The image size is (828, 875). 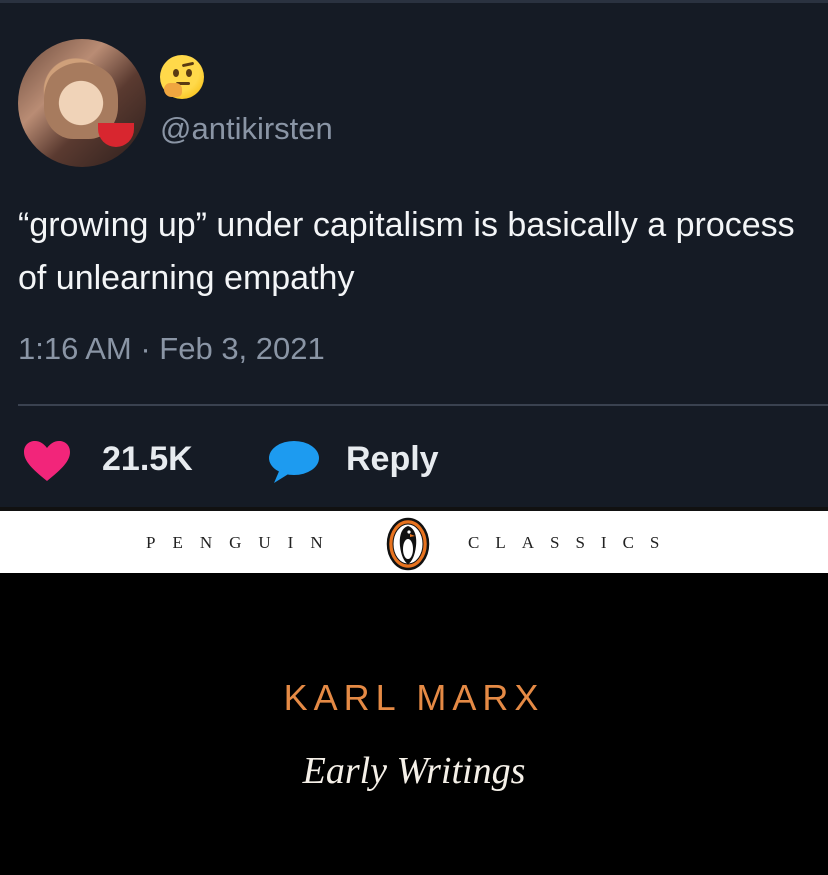 I want to click on reply-button: Reply, so click(x=392, y=459).